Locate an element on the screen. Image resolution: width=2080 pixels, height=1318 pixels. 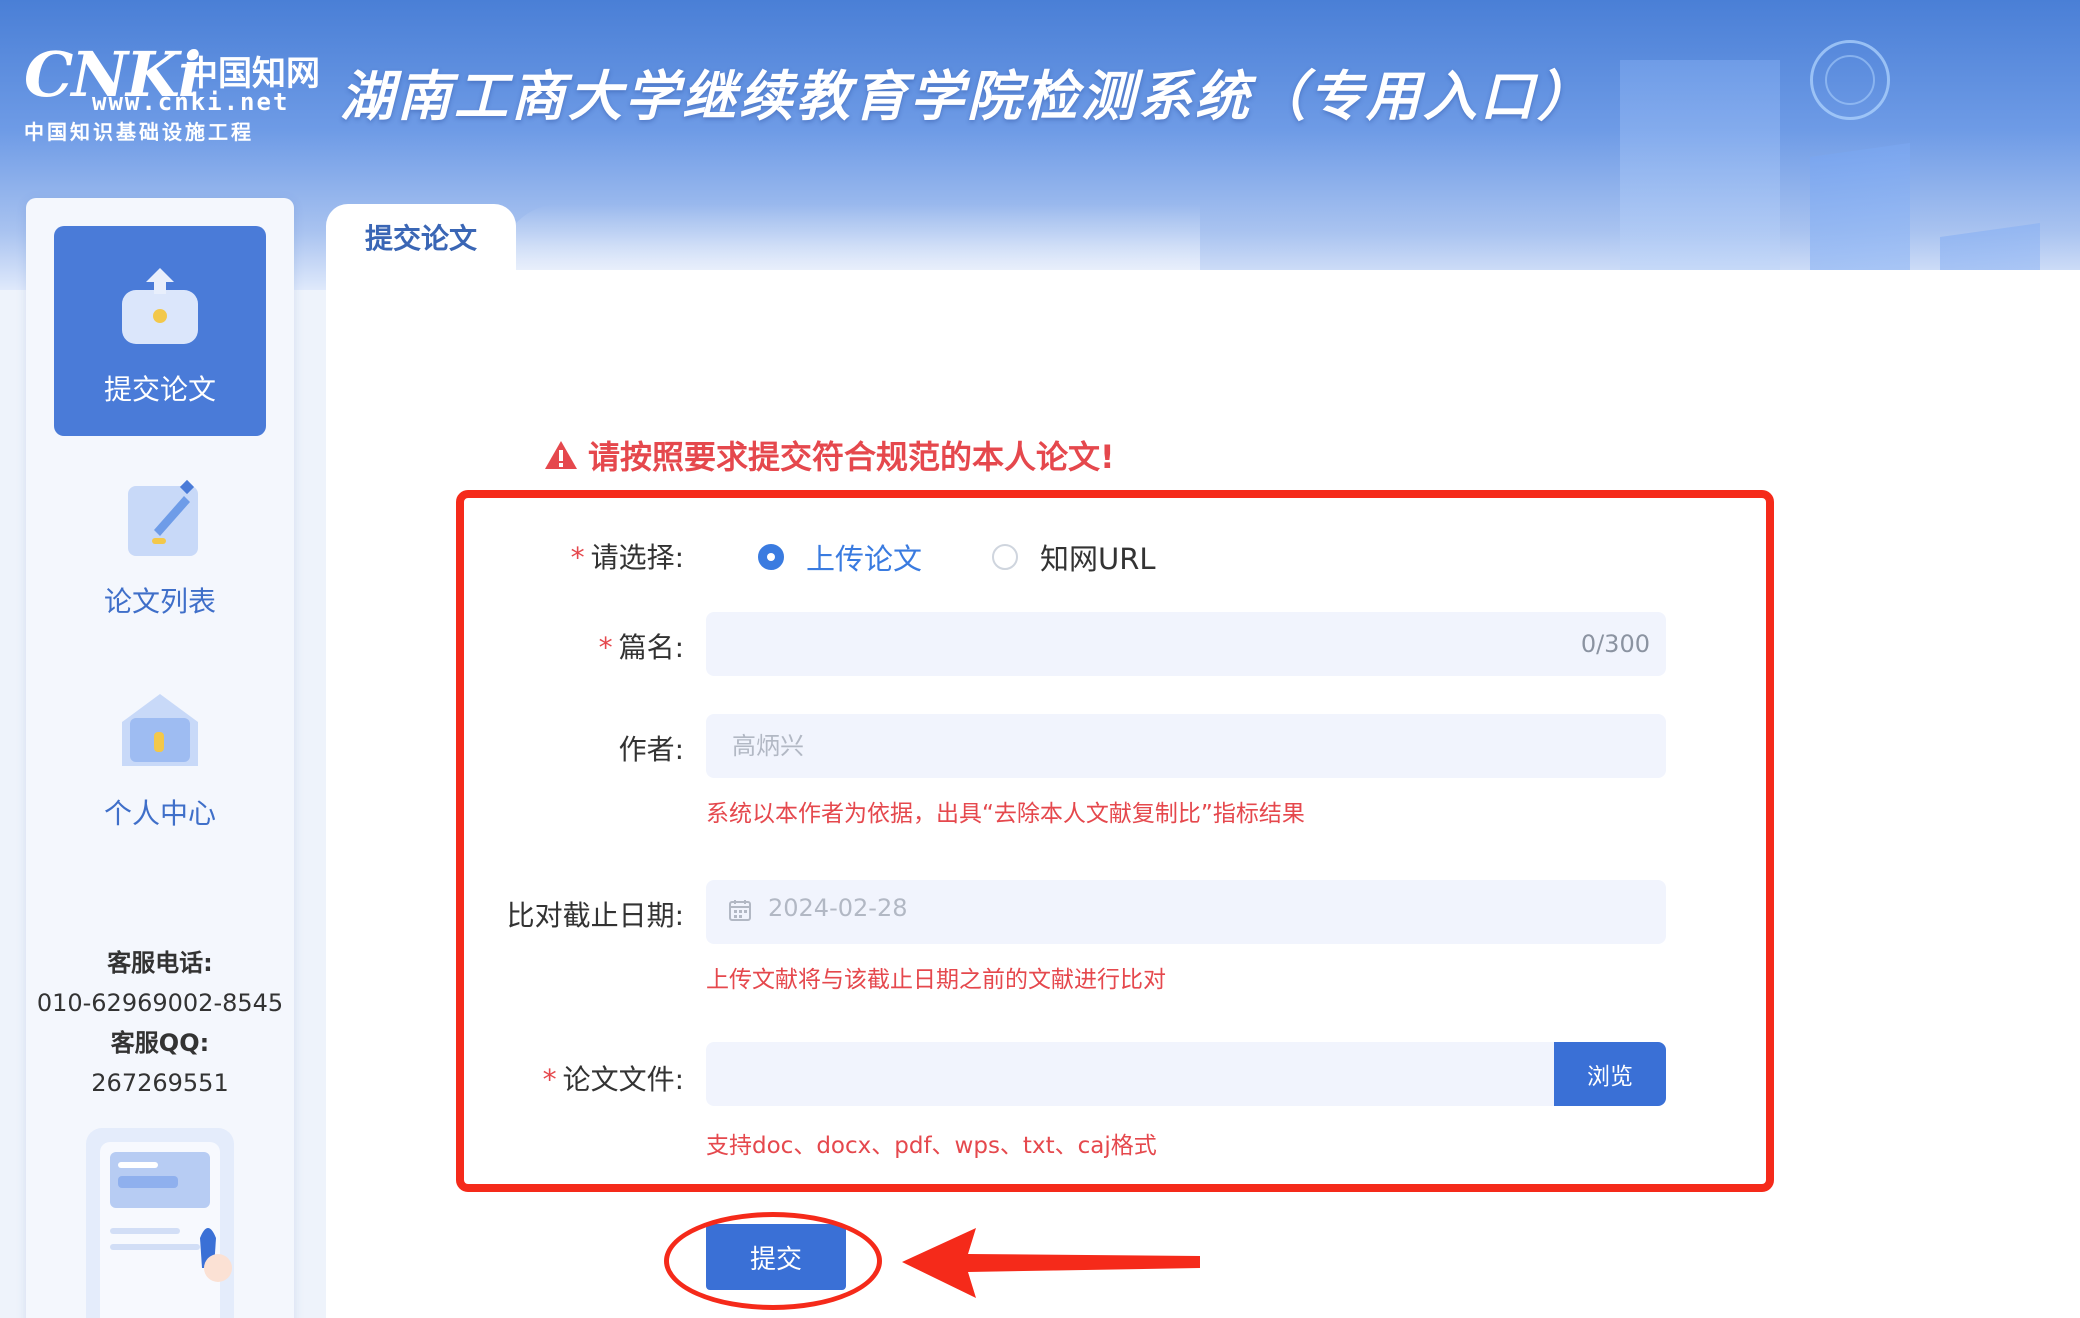
author-hint: 系统以本作者为依据，出具“去除本人文献复制比”指标结果 is located at coordinates (1005, 814).